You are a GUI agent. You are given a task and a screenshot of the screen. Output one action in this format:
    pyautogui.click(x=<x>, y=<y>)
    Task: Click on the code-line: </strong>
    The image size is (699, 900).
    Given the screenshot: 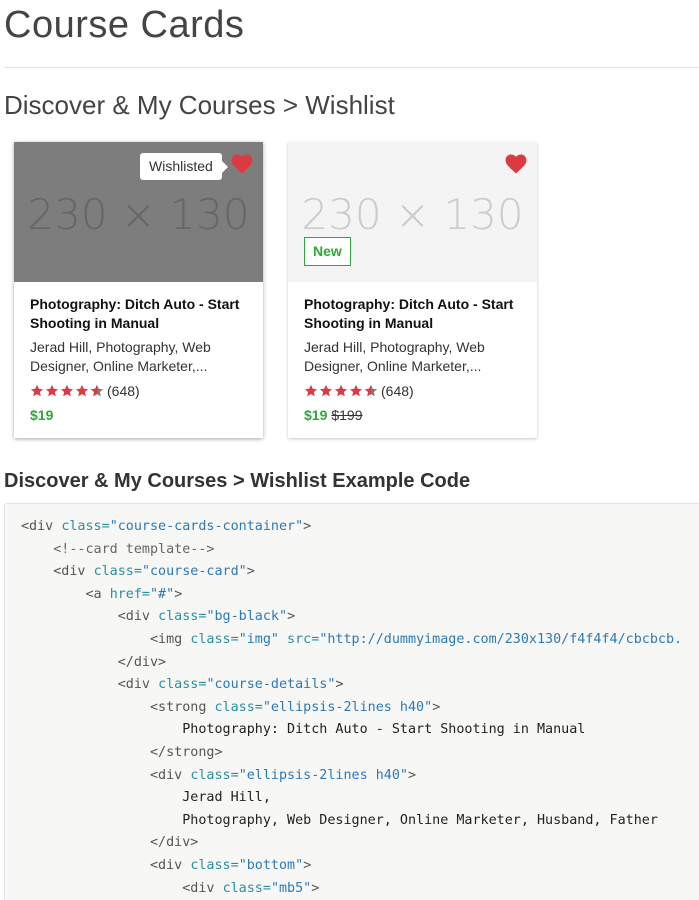 What is the action you would take?
    pyautogui.click(x=186, y=752)
    